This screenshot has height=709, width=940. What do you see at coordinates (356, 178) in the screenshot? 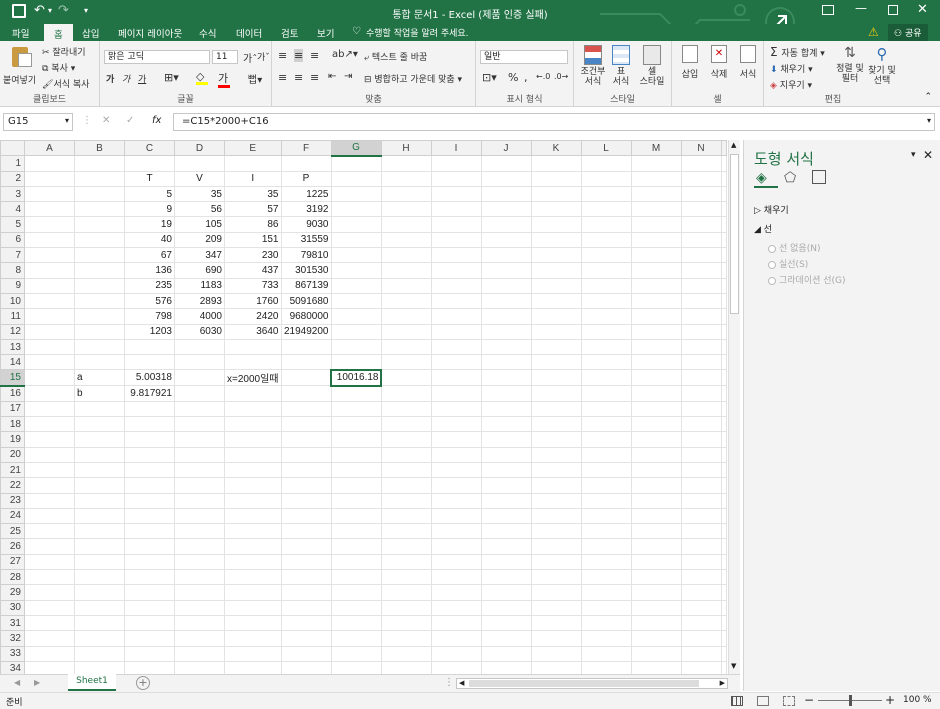
I see `cell-g2` at bounding box center [356, 178].